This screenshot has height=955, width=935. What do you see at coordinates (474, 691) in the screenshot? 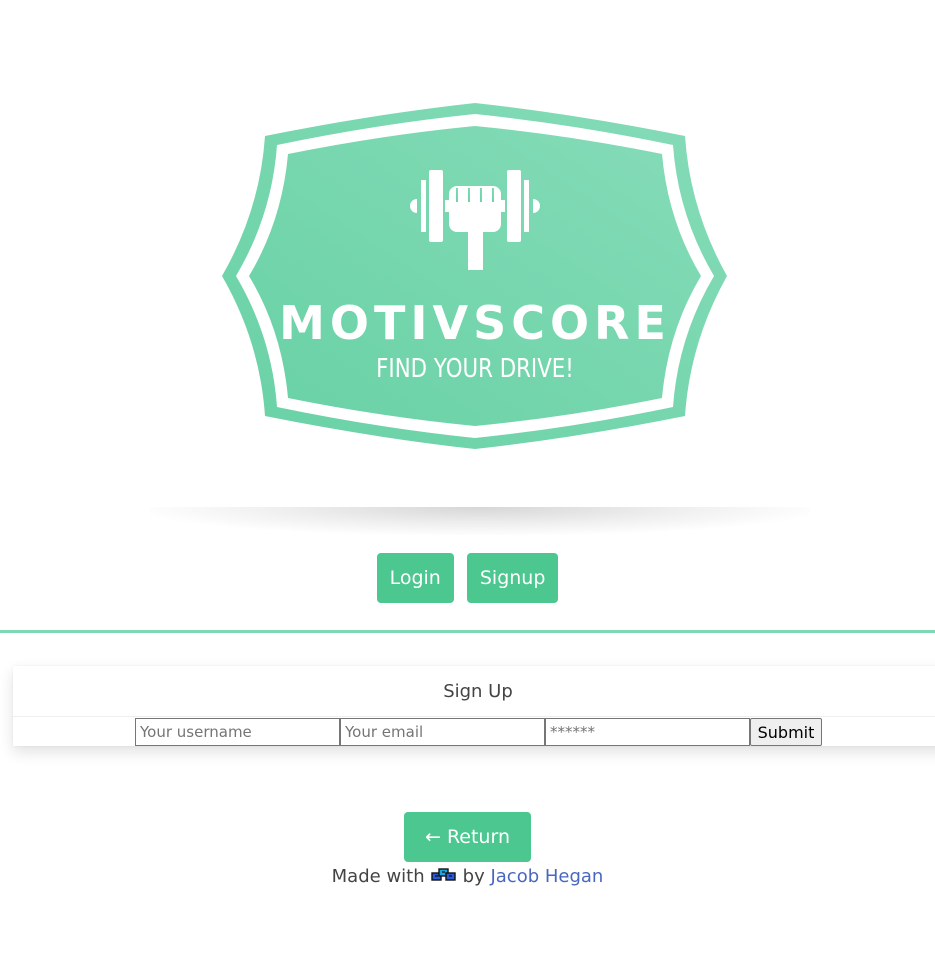
I see `signup-heading: Sign Up` at bounding box center [474, 691].